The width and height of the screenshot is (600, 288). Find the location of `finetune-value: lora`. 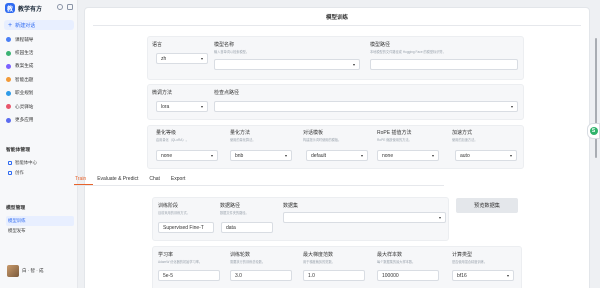

finetune-value: lora is located at coordinates (165, 106).